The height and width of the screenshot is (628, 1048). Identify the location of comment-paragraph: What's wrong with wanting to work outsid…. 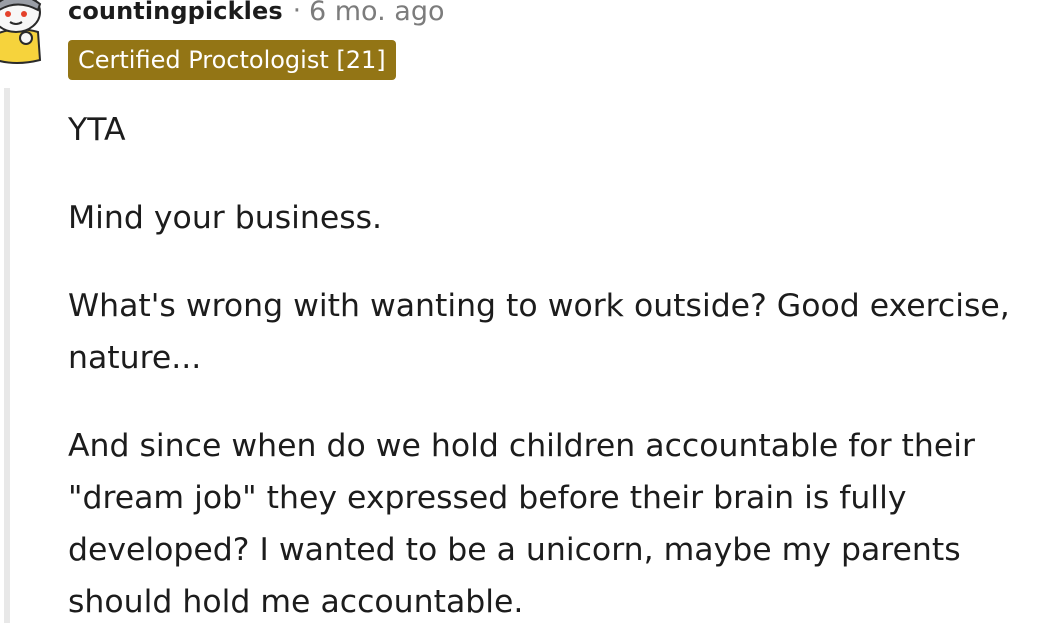
(539, 332).